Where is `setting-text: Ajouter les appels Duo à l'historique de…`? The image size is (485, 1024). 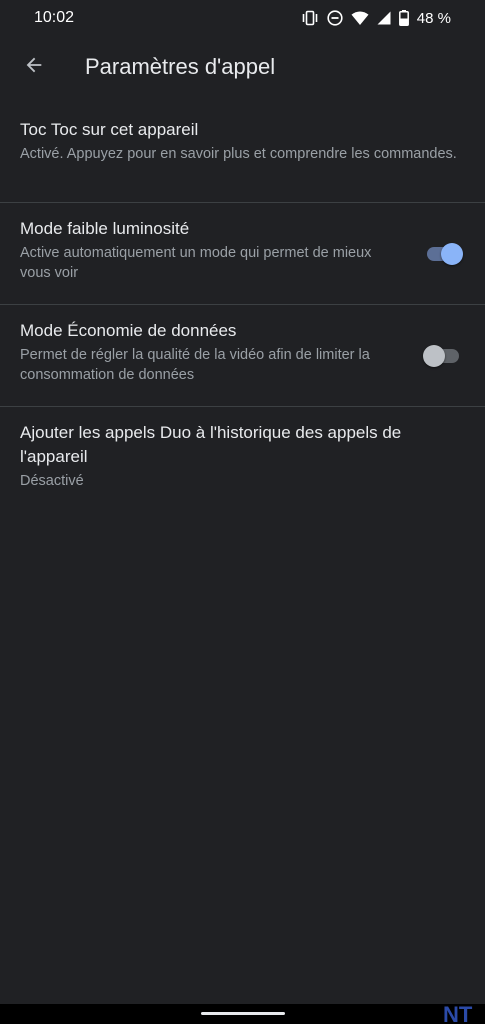 setting-text: Ajouter les appels Duo à l'historique de… is located at coordinates (242, 456).